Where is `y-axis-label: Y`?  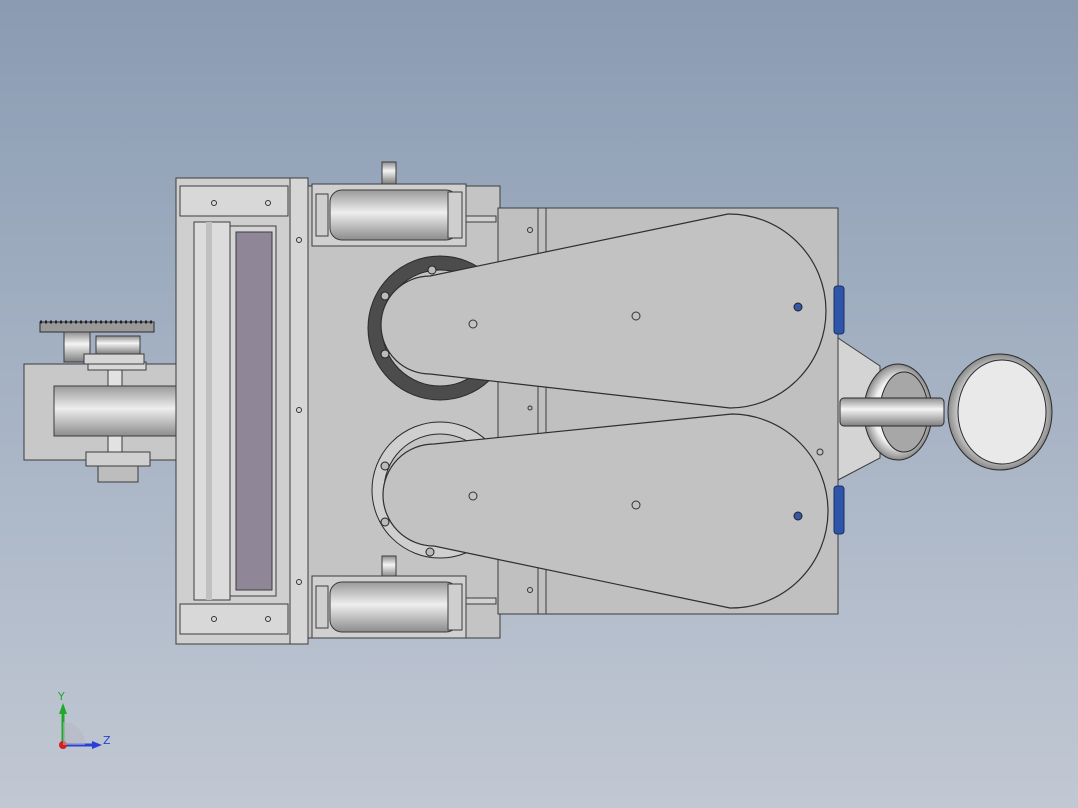 y-axis-label: Y is located at coordinates (61, 696).